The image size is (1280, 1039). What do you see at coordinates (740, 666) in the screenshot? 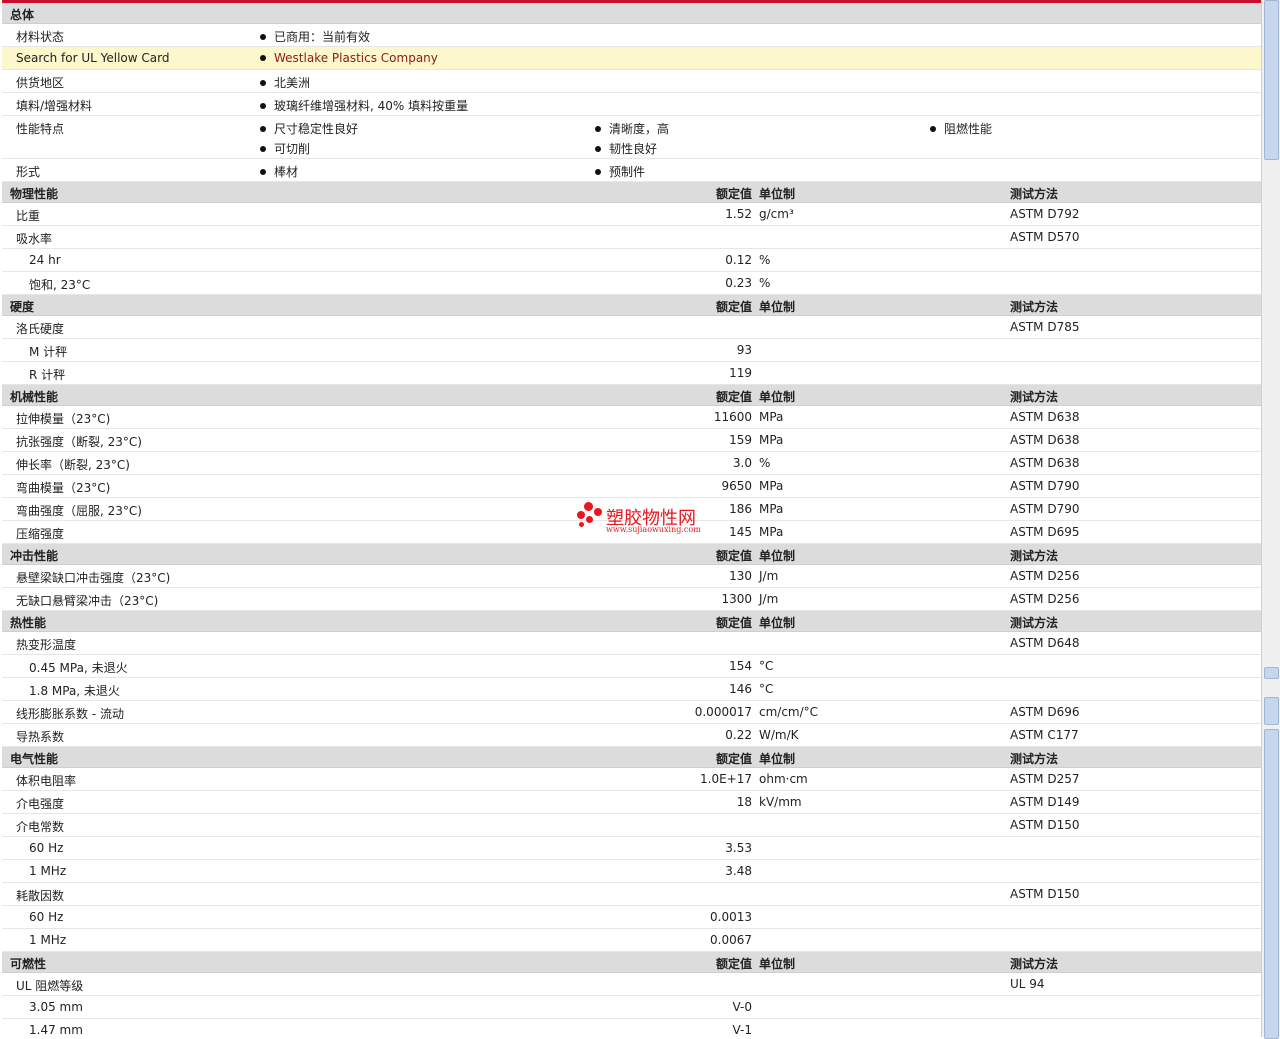
I see `property-value: 154` at bounding box center [740, 666].